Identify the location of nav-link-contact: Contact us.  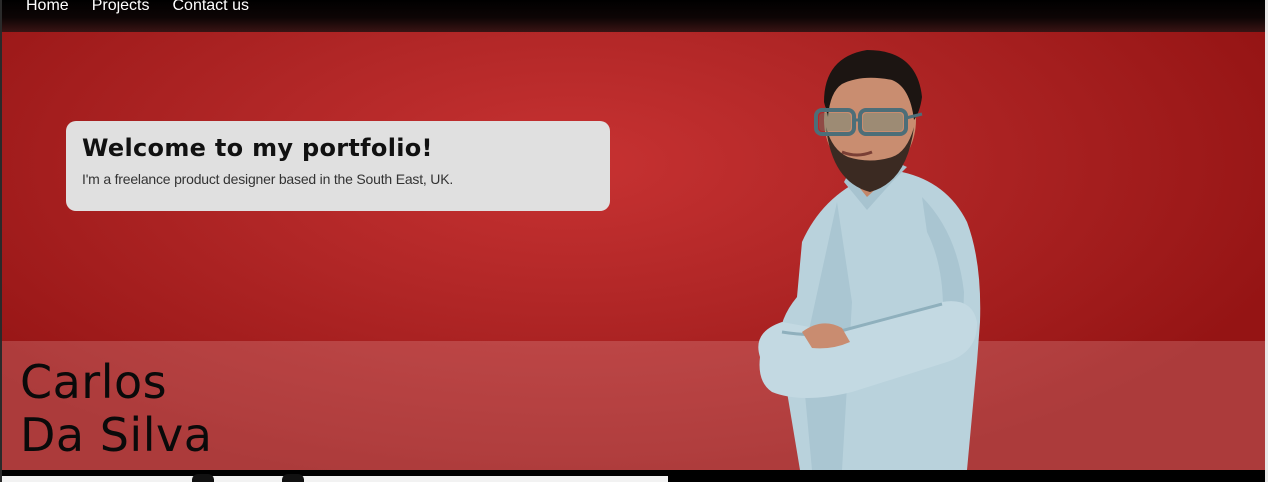
(210, 8).